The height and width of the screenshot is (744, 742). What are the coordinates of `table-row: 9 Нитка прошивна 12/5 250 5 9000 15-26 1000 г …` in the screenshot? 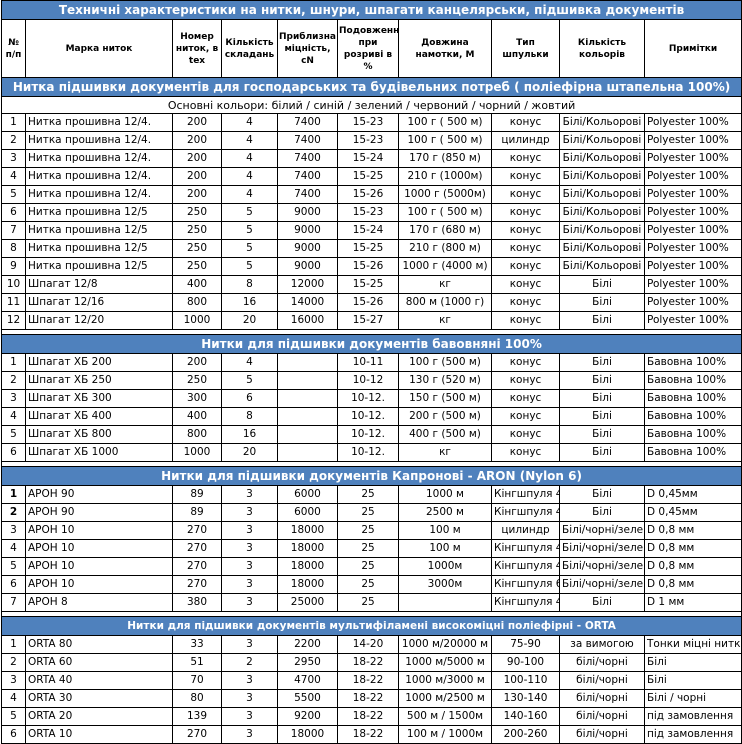 It's located at (371, 266).